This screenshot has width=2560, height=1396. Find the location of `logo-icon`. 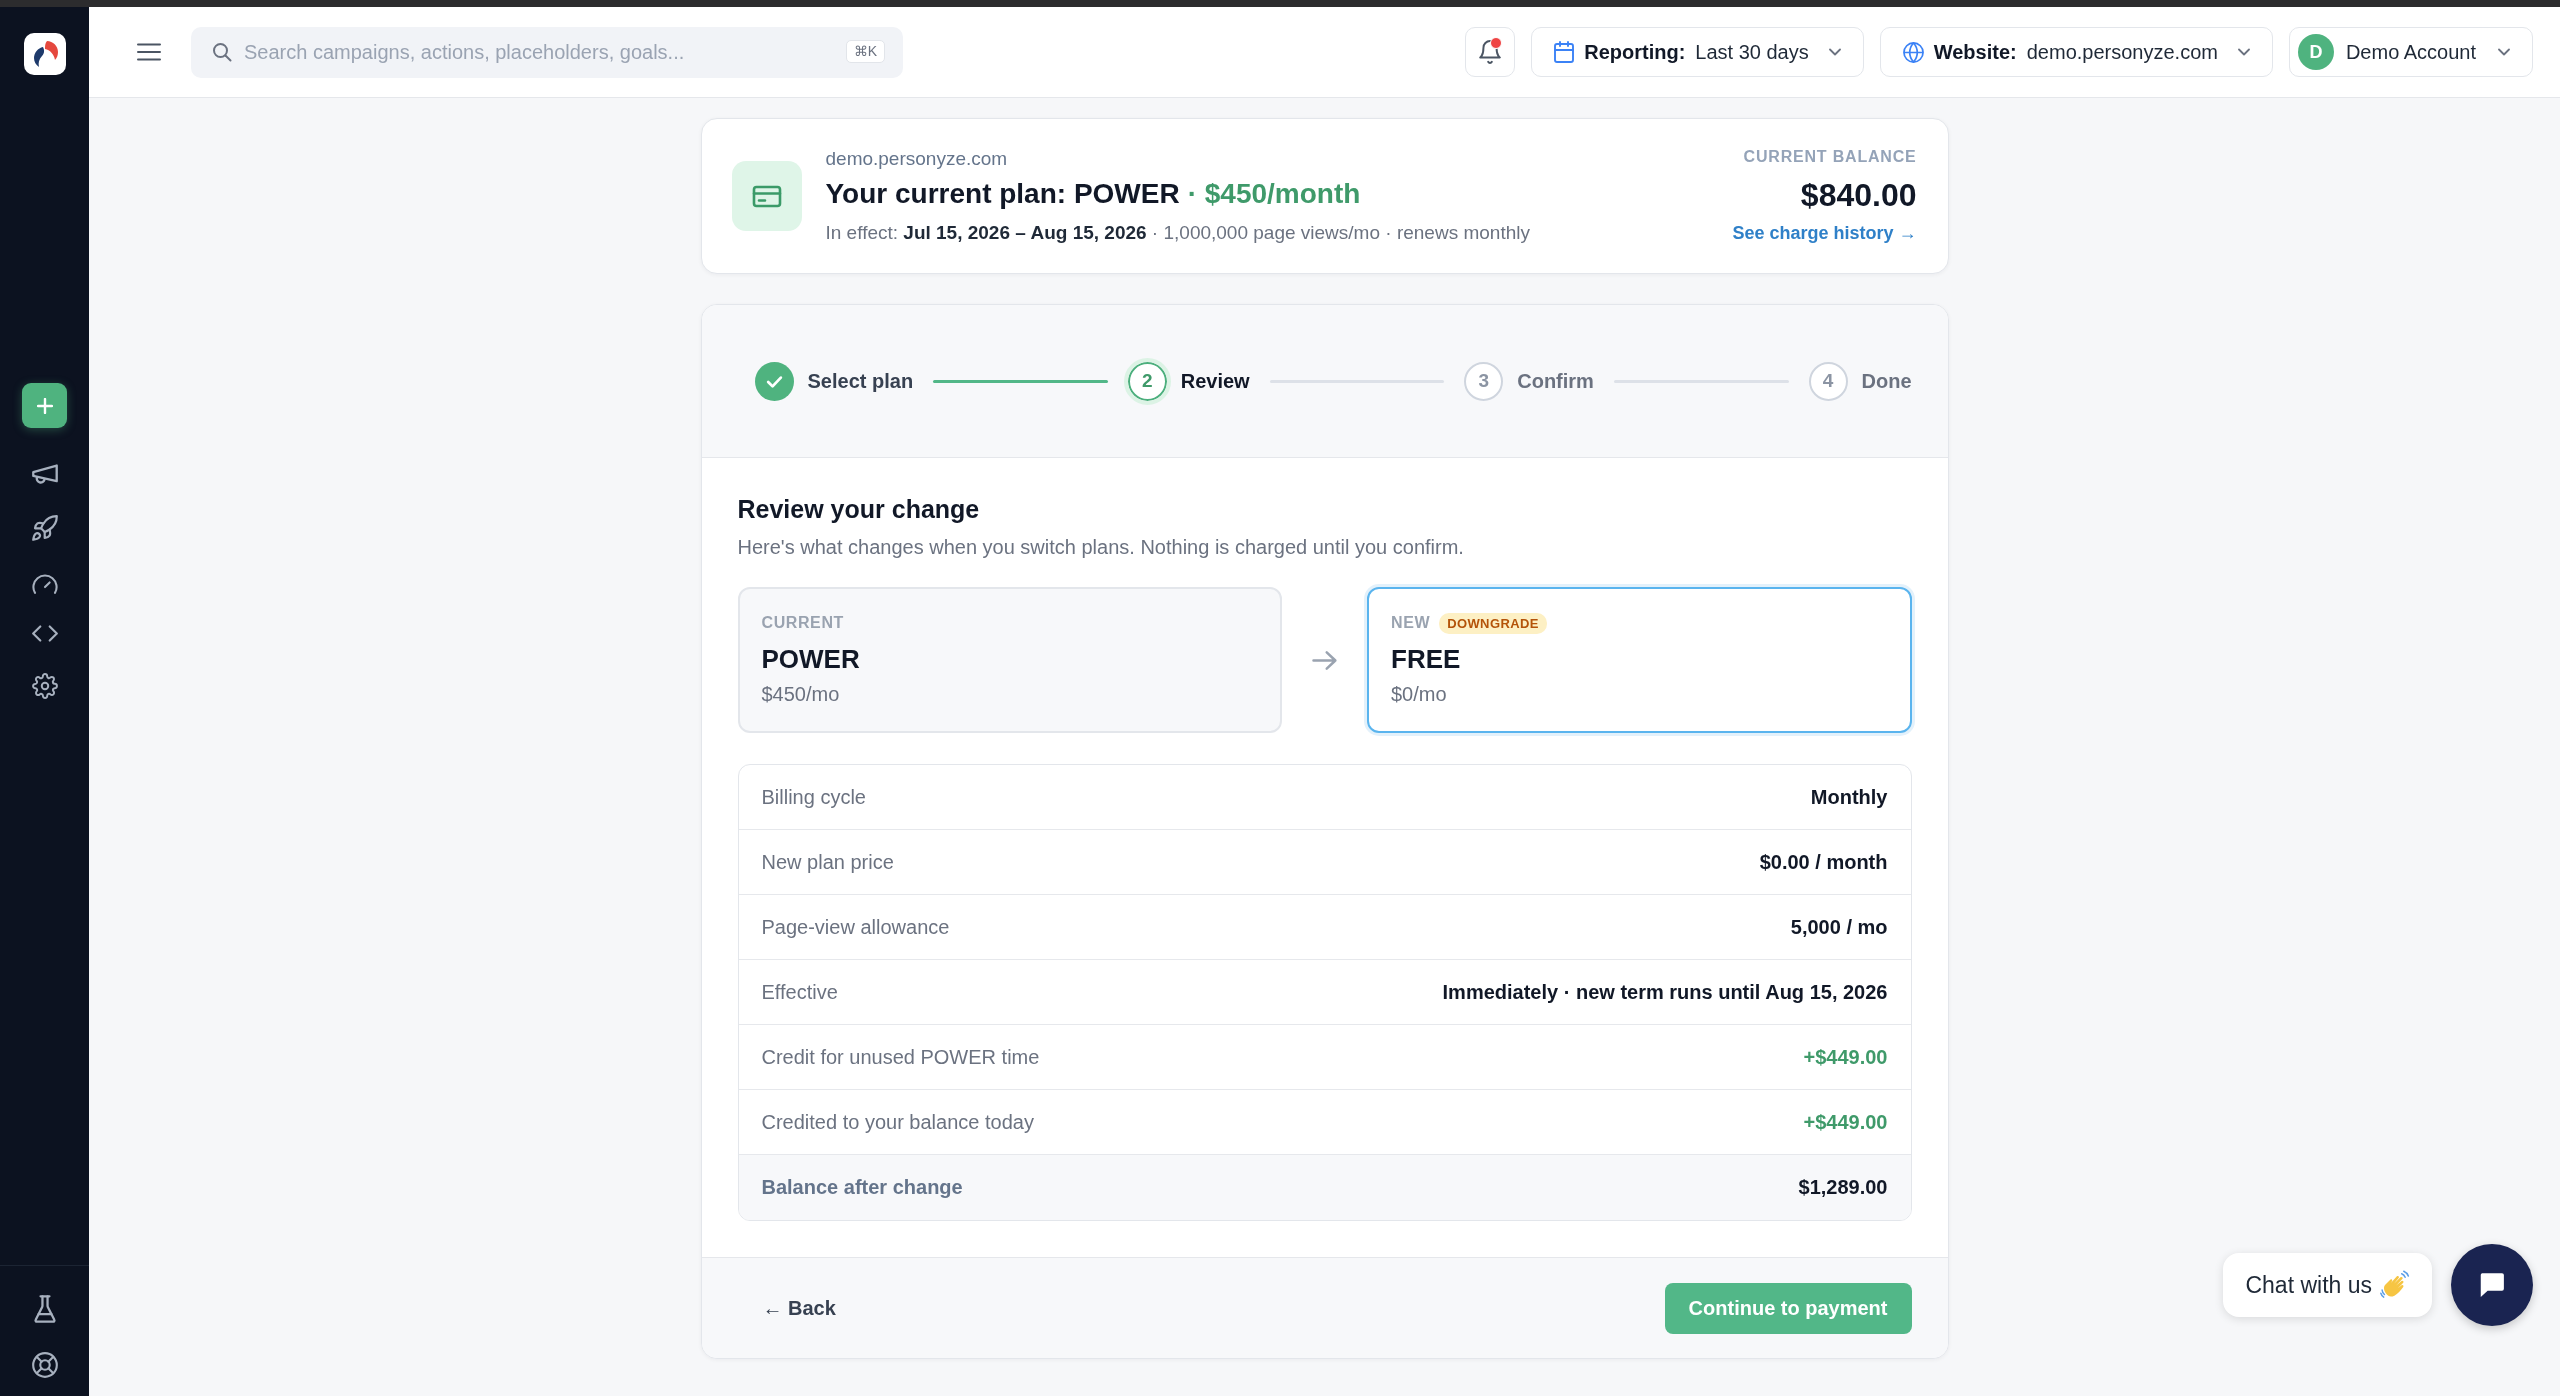

logo-icon is located at coordinates (44, 54).